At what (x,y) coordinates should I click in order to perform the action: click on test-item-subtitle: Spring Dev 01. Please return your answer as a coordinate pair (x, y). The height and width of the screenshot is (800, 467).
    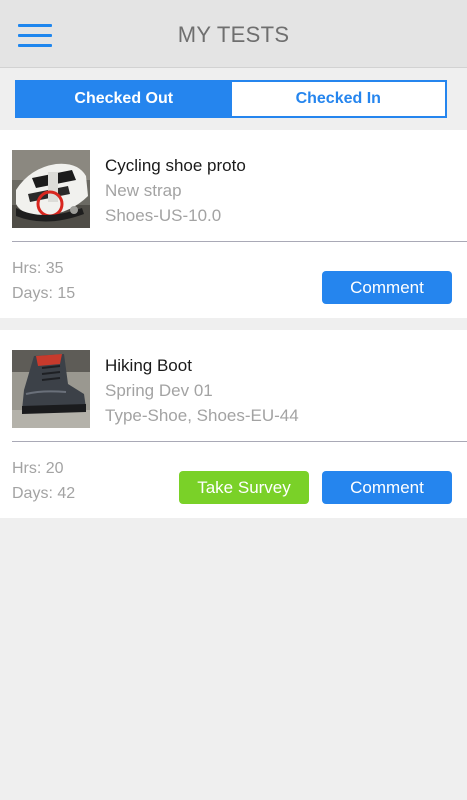
    Looking at the image, I should click on (159, 390).